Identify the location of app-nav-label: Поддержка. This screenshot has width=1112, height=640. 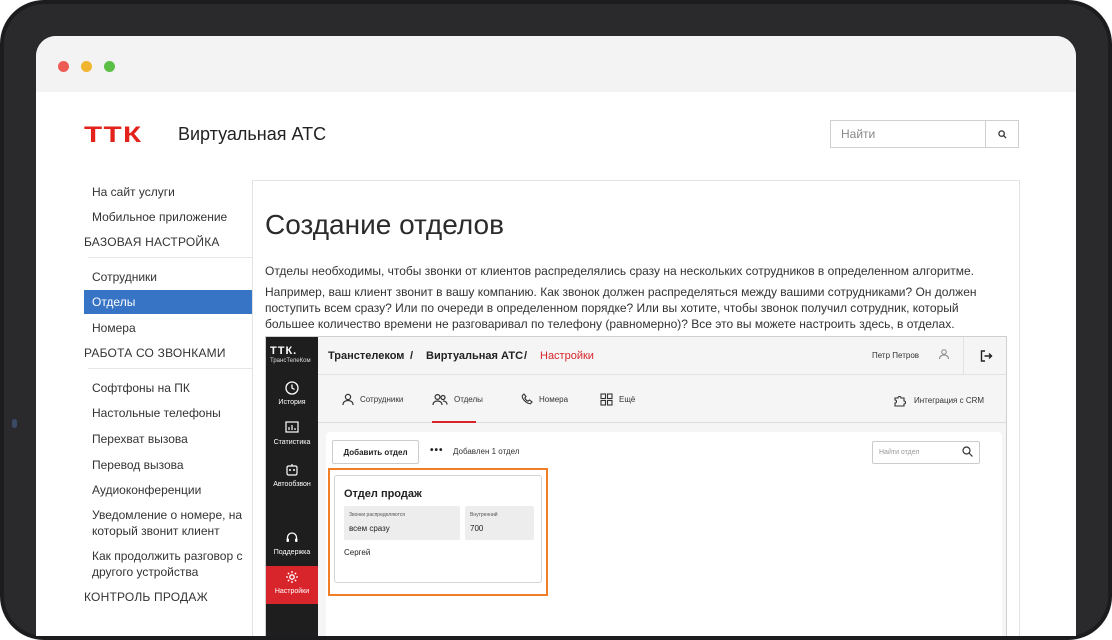
(292, 552).